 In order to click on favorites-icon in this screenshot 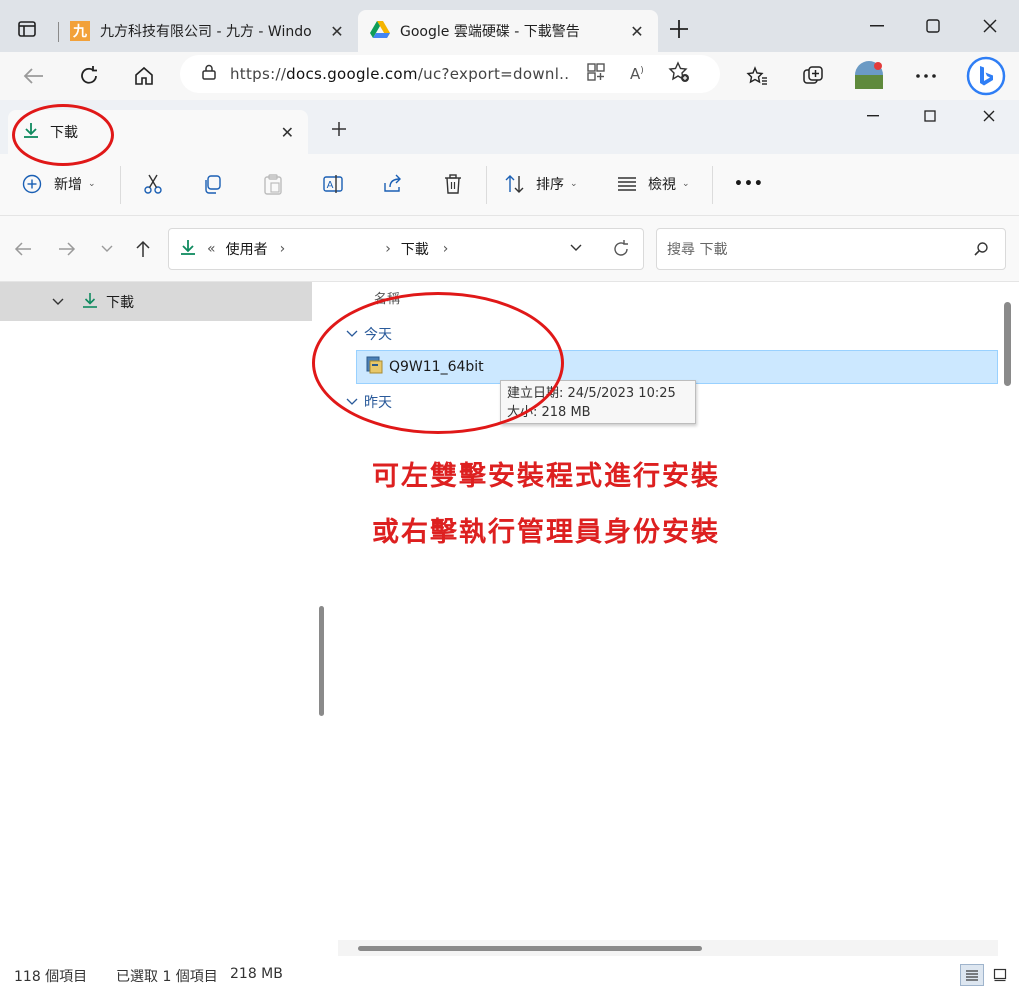, I will do `click(757, 76)`.